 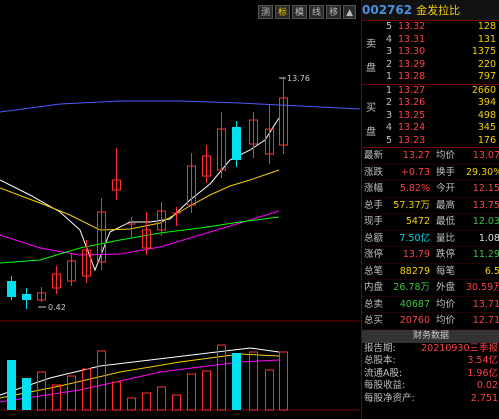 What do you see at coordinates (374, 221) in the screenshot?
I see `quote-label: 现手` at bounding box center [374, 221].